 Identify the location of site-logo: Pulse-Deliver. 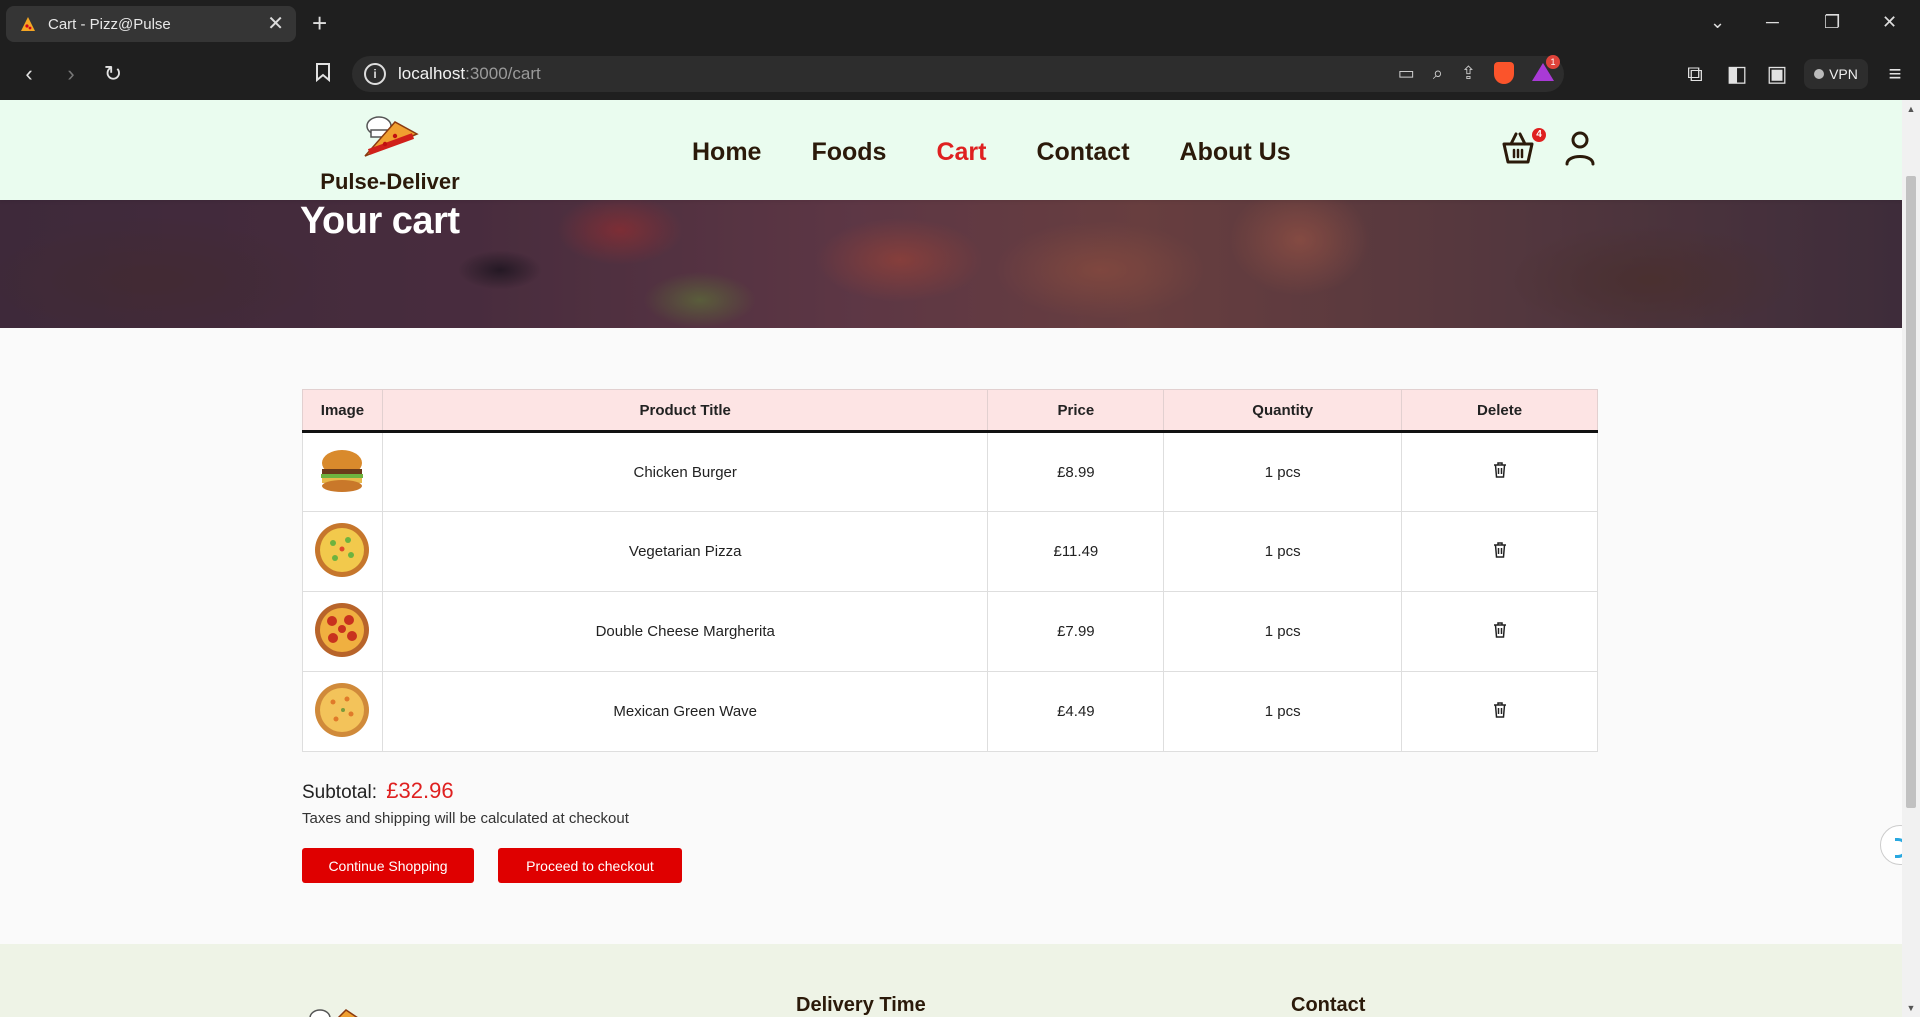
(390, 153).